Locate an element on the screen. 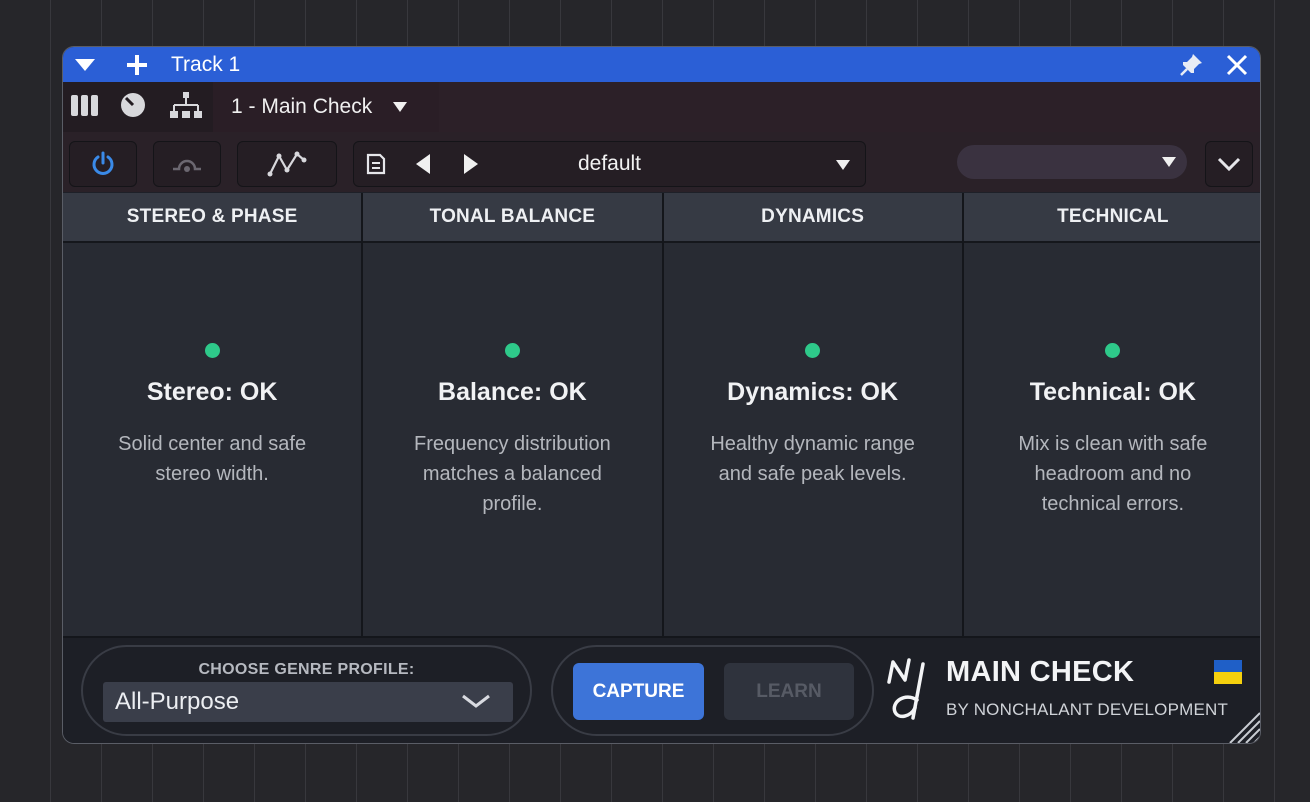  brand-title: MAIN CHECK is located at coordinates (1040, 672).